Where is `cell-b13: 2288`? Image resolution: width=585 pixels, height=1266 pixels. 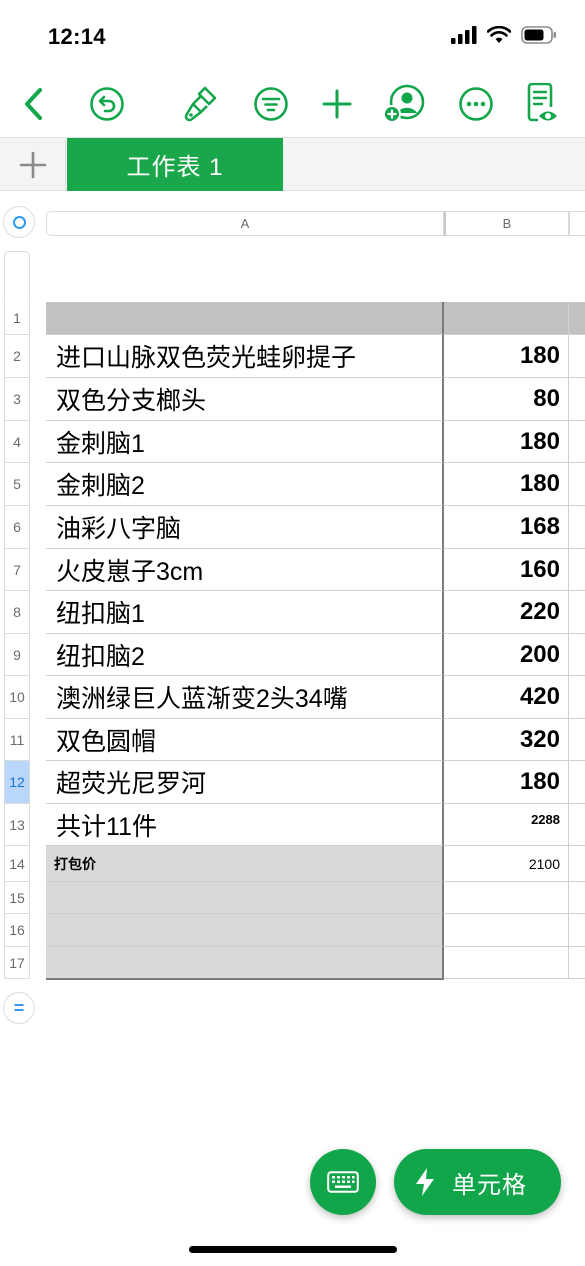
cell-b13: 2288 is located at coordinates (506, 825).